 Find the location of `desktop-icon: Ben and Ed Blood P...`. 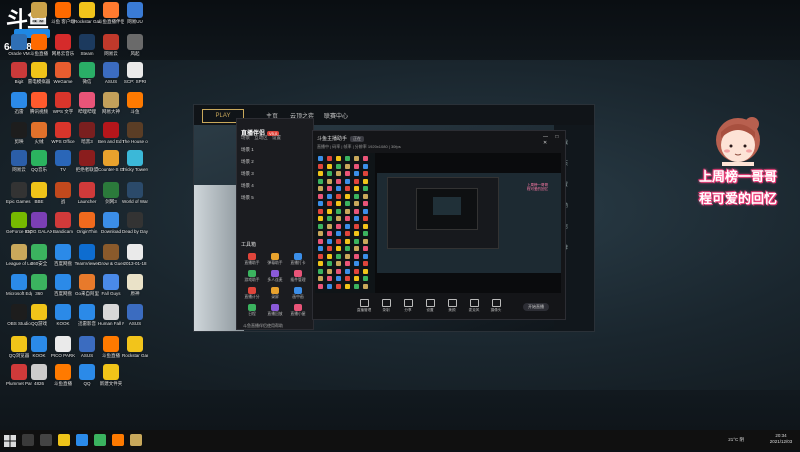

desktop-icon: Ben and Ed Blood P... is located at coordinates (111, 133).